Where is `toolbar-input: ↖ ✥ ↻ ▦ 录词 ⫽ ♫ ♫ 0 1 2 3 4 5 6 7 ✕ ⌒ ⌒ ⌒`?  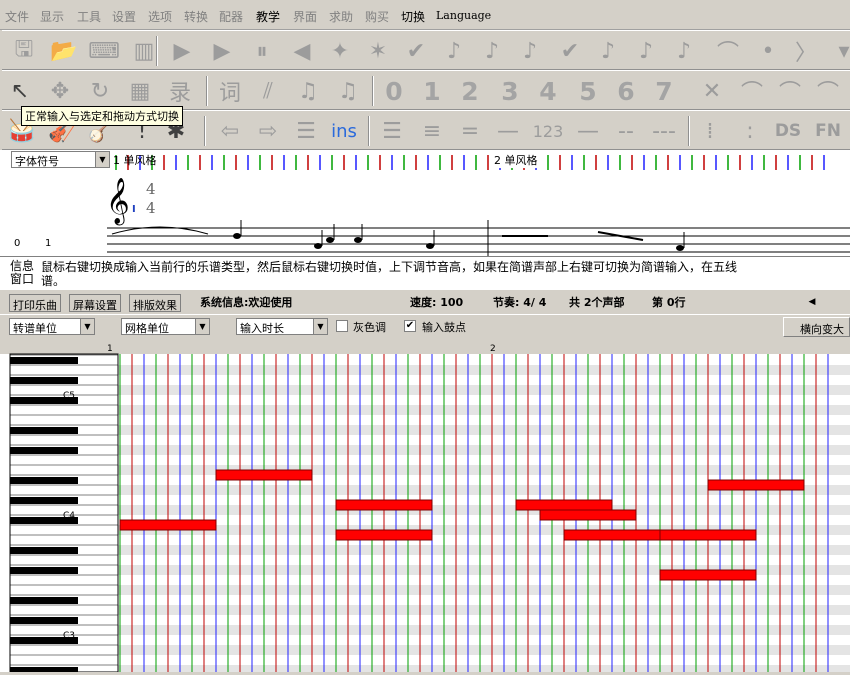 toolbar-input: ↖ ✥ ↻ ▦ 录词 ⫽ ♫ ♫ 0 1 2 3 4 5 6 7 ✕ ⌒ ⌒ ⌒ is located at coordinates (426, 90).